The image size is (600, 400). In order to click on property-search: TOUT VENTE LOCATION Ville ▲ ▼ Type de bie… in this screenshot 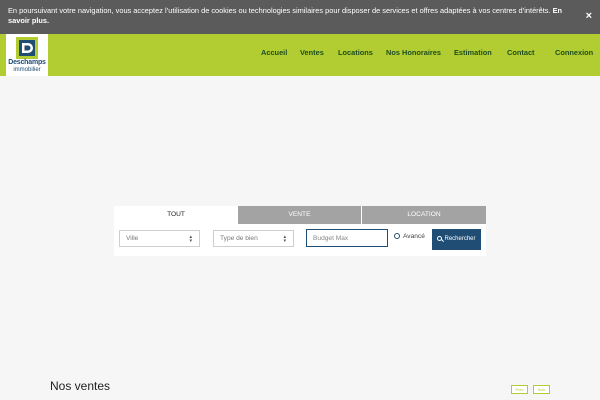, I will do `click(300, 231)`.